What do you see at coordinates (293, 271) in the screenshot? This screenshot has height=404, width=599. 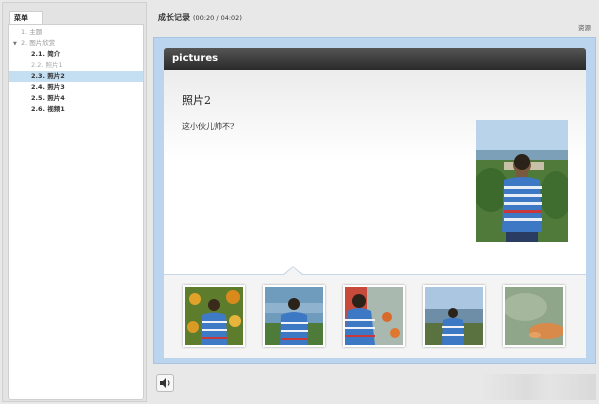 I see `strip-pointer` at bounding box center [293, 271].